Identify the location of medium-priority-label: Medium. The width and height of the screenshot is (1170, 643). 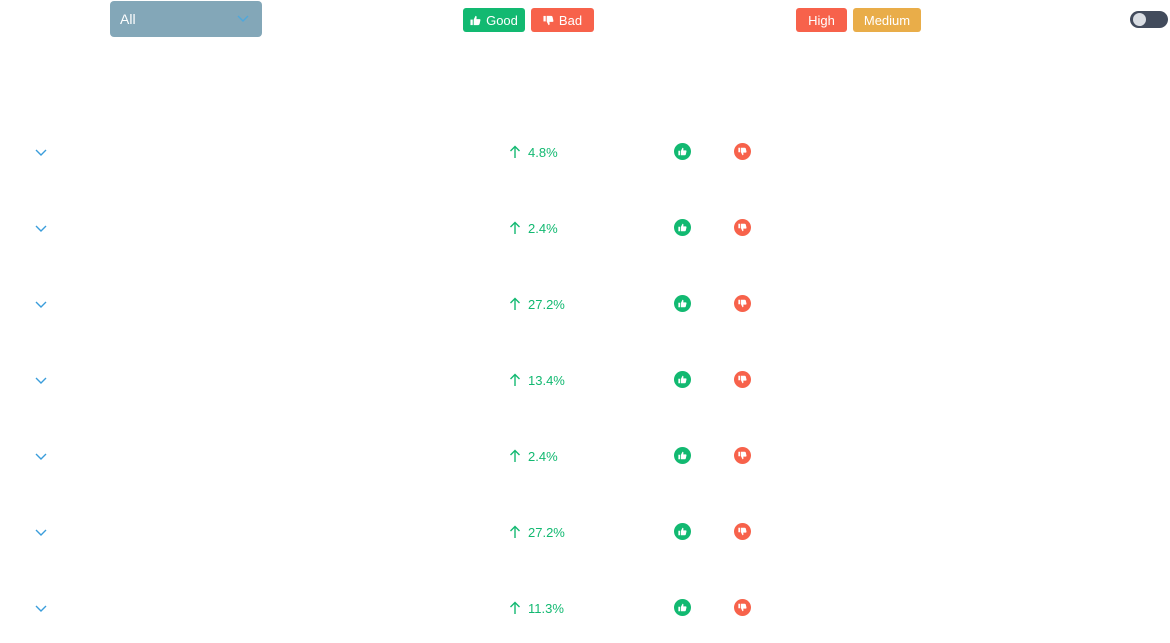
(887, 20).